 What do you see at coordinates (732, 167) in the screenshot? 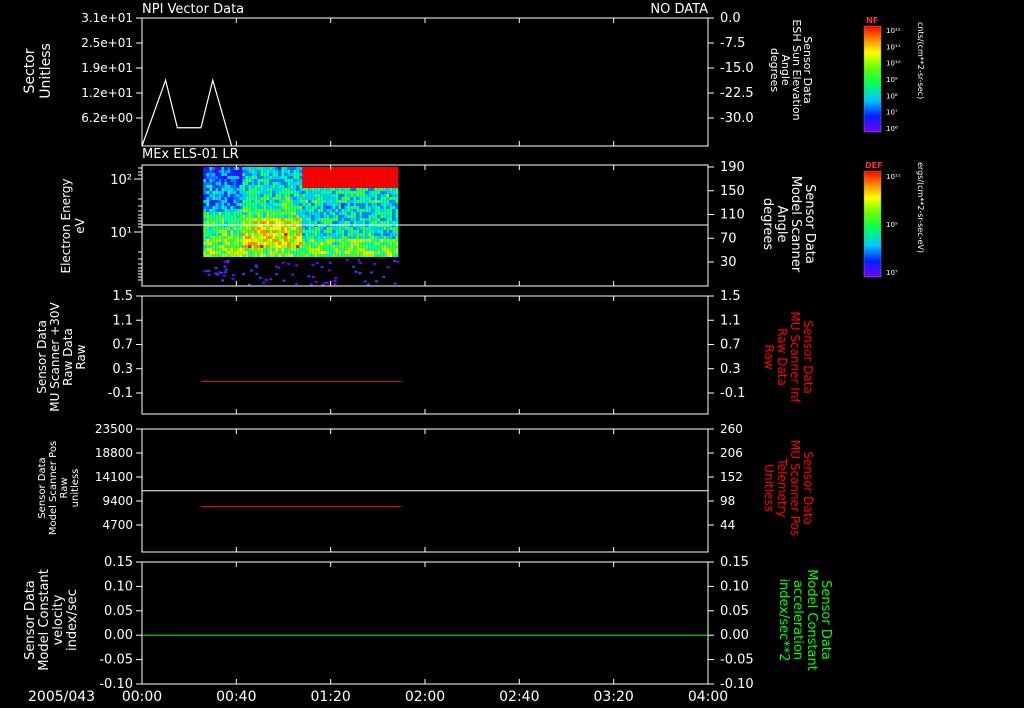
I see `y2-tick-label: 190` at bounding box center [732, 167].